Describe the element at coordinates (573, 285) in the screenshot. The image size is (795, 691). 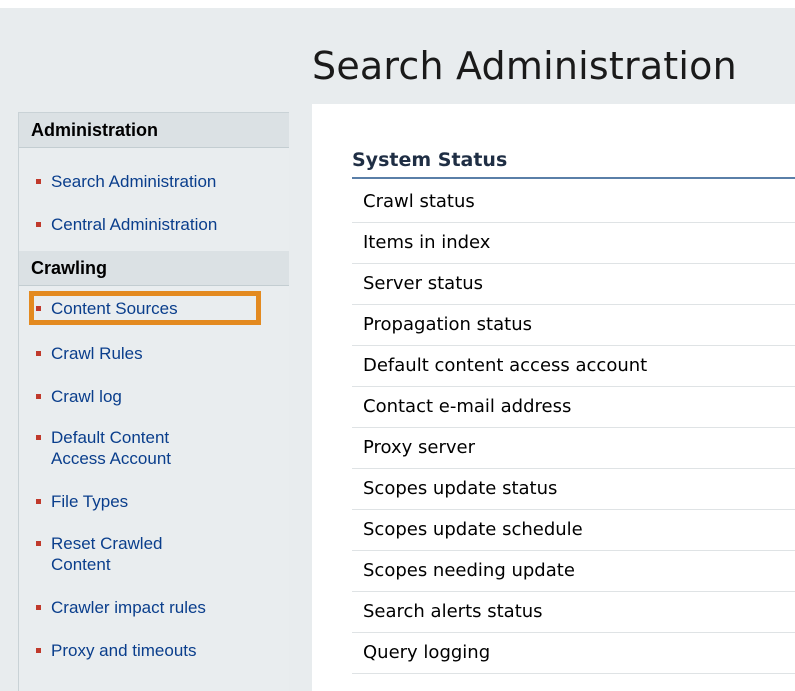
I see `status-row: Server status` at that location.